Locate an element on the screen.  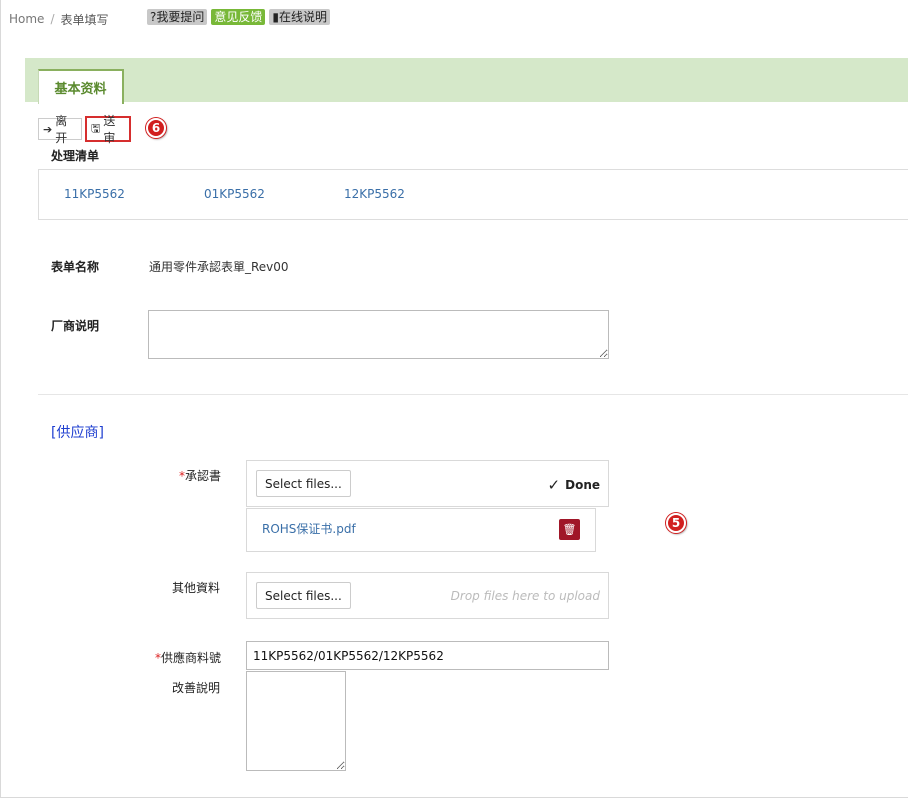
process-list-item: 12KP5562 is located at coordinates (374, 194).